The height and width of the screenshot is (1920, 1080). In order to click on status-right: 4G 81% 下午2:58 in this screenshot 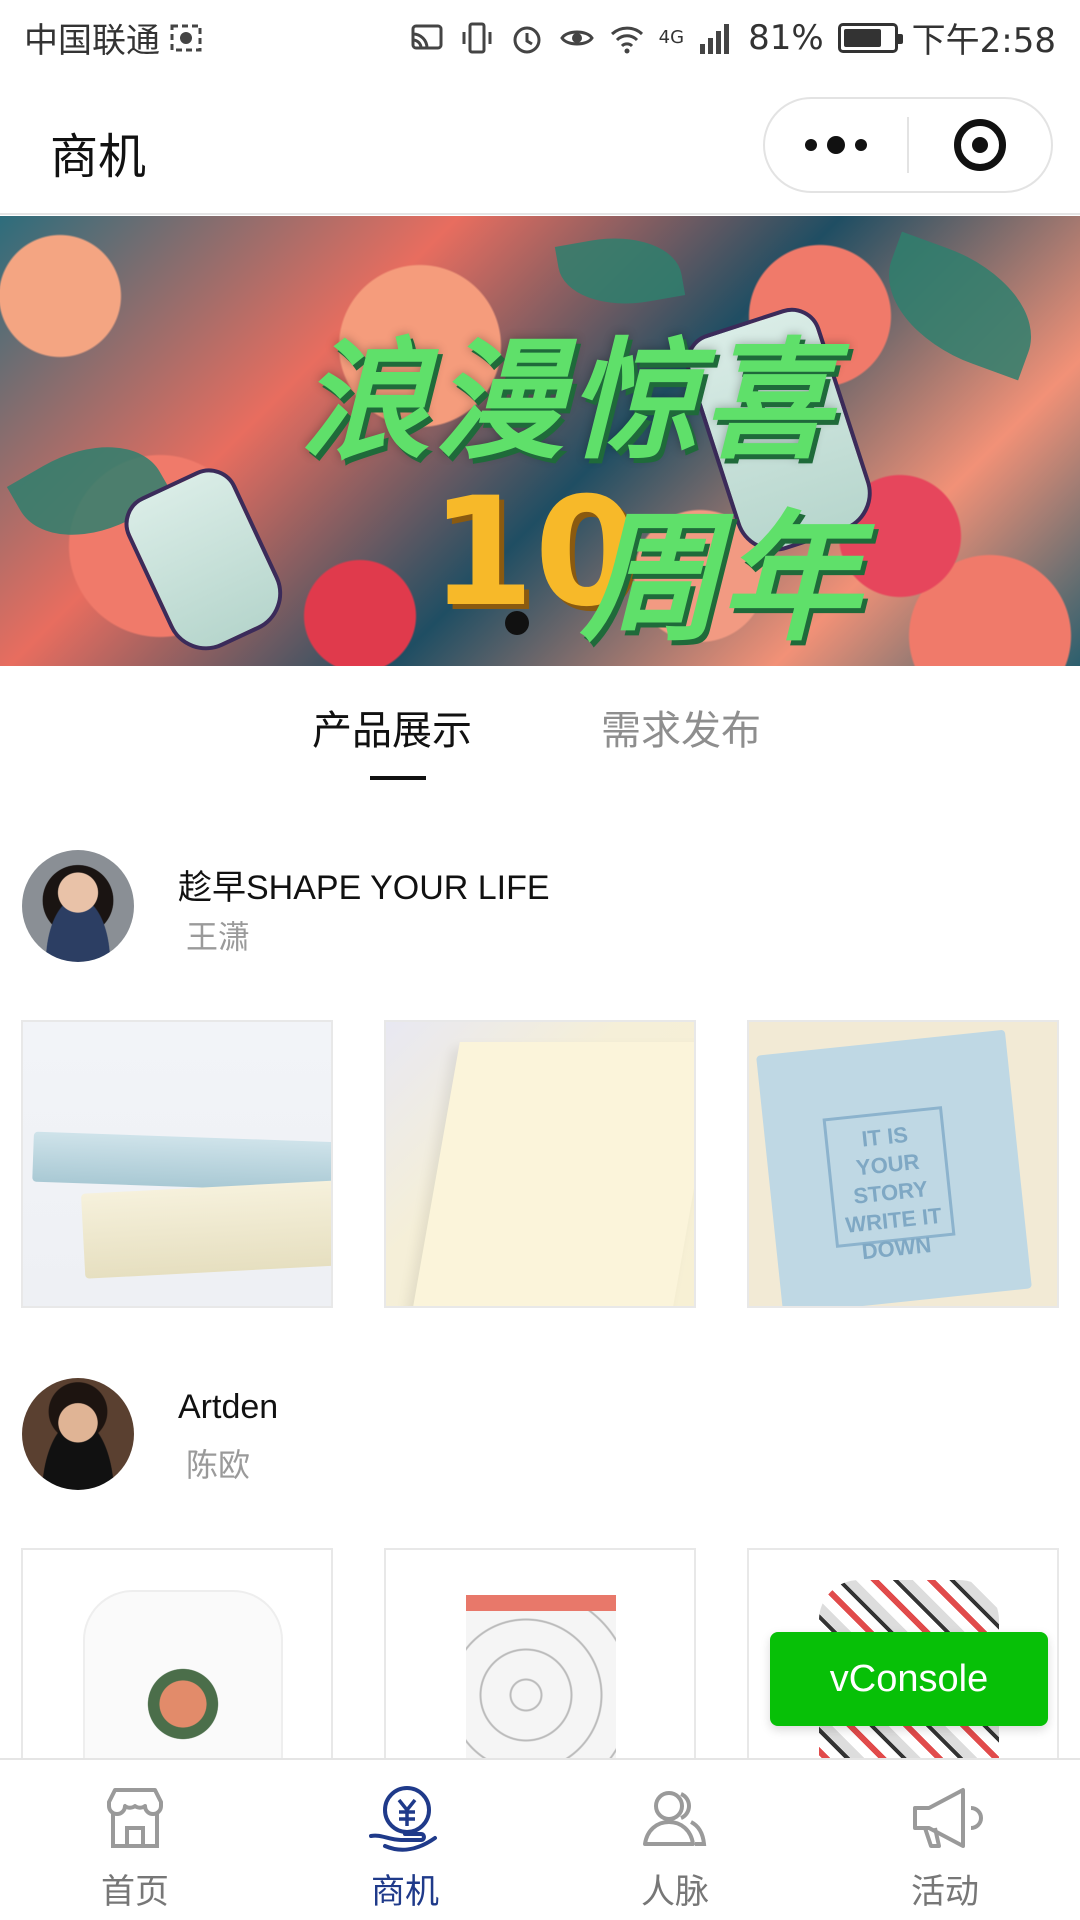, I will do `click(732, 37)`.